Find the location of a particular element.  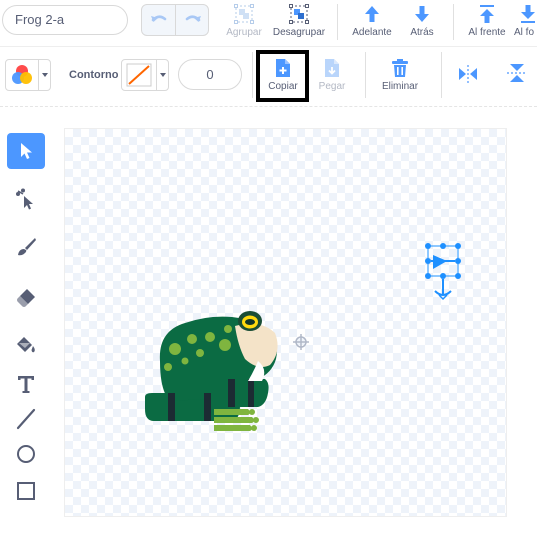

line-tool is located at coordinates (26, 419).